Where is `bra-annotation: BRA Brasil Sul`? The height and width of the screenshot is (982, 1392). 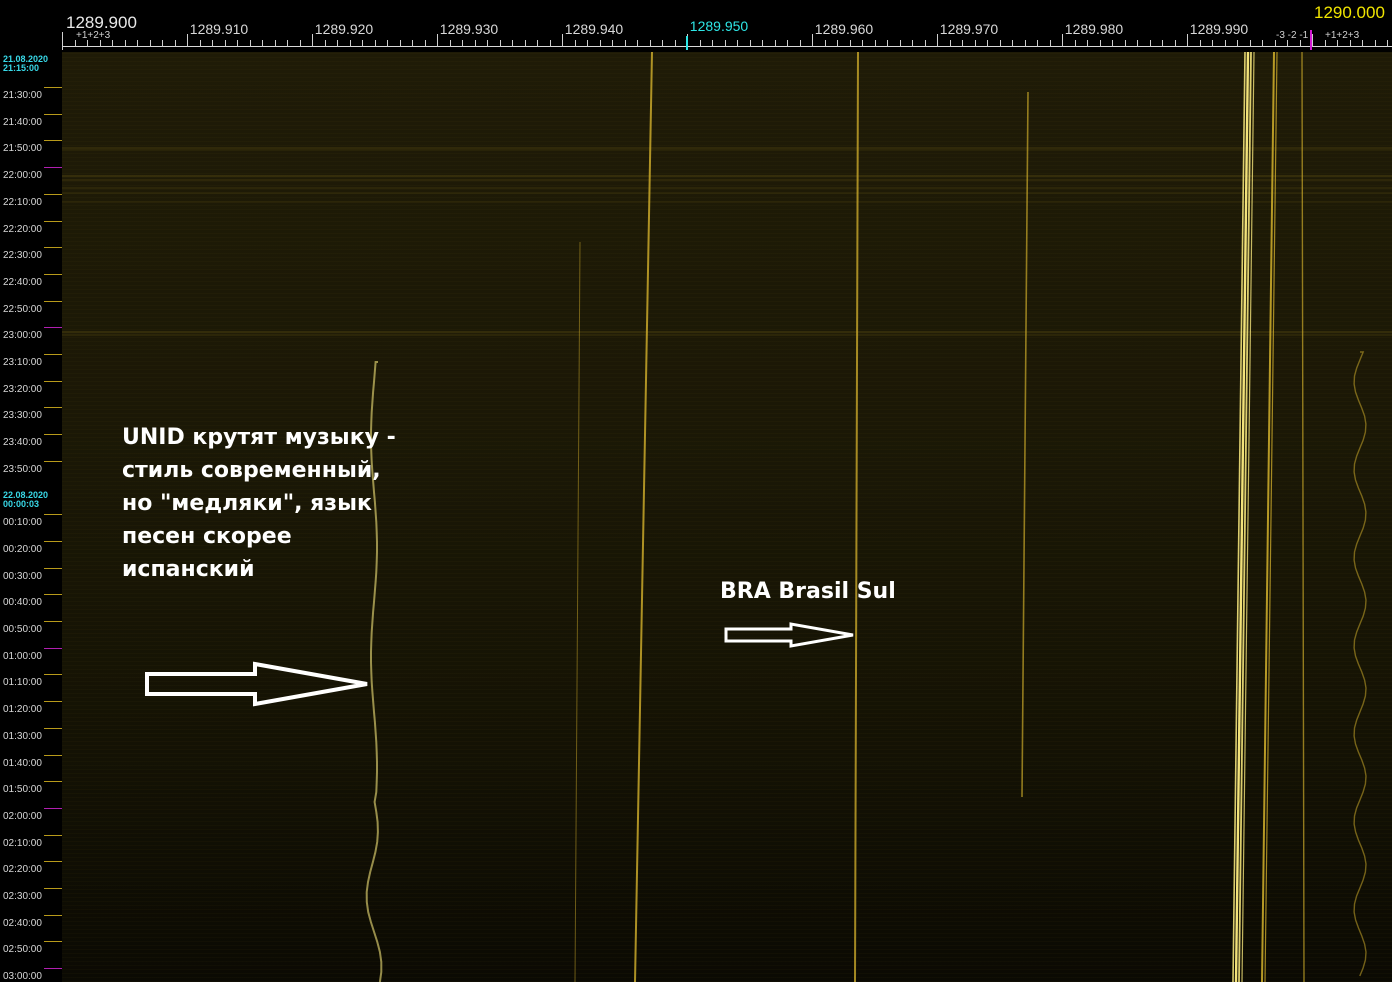 bra-annotation: BRA Brasil Sul is located at coordinates (808, 591).